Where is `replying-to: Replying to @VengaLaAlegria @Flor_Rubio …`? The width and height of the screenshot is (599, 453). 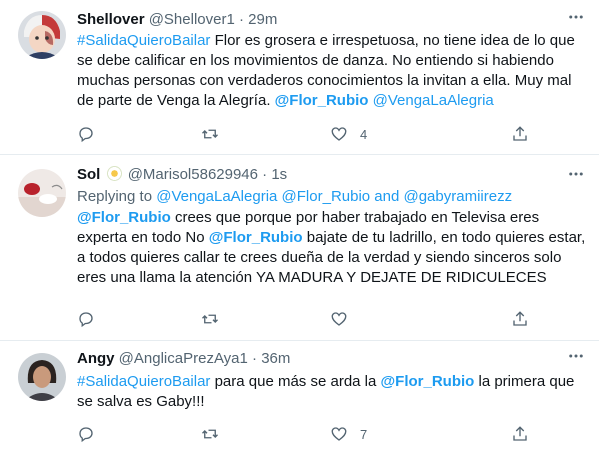
replying-to: Replying to @VengaLaAlegria @Flor_Rubio … is located at coordinates (294, 197).